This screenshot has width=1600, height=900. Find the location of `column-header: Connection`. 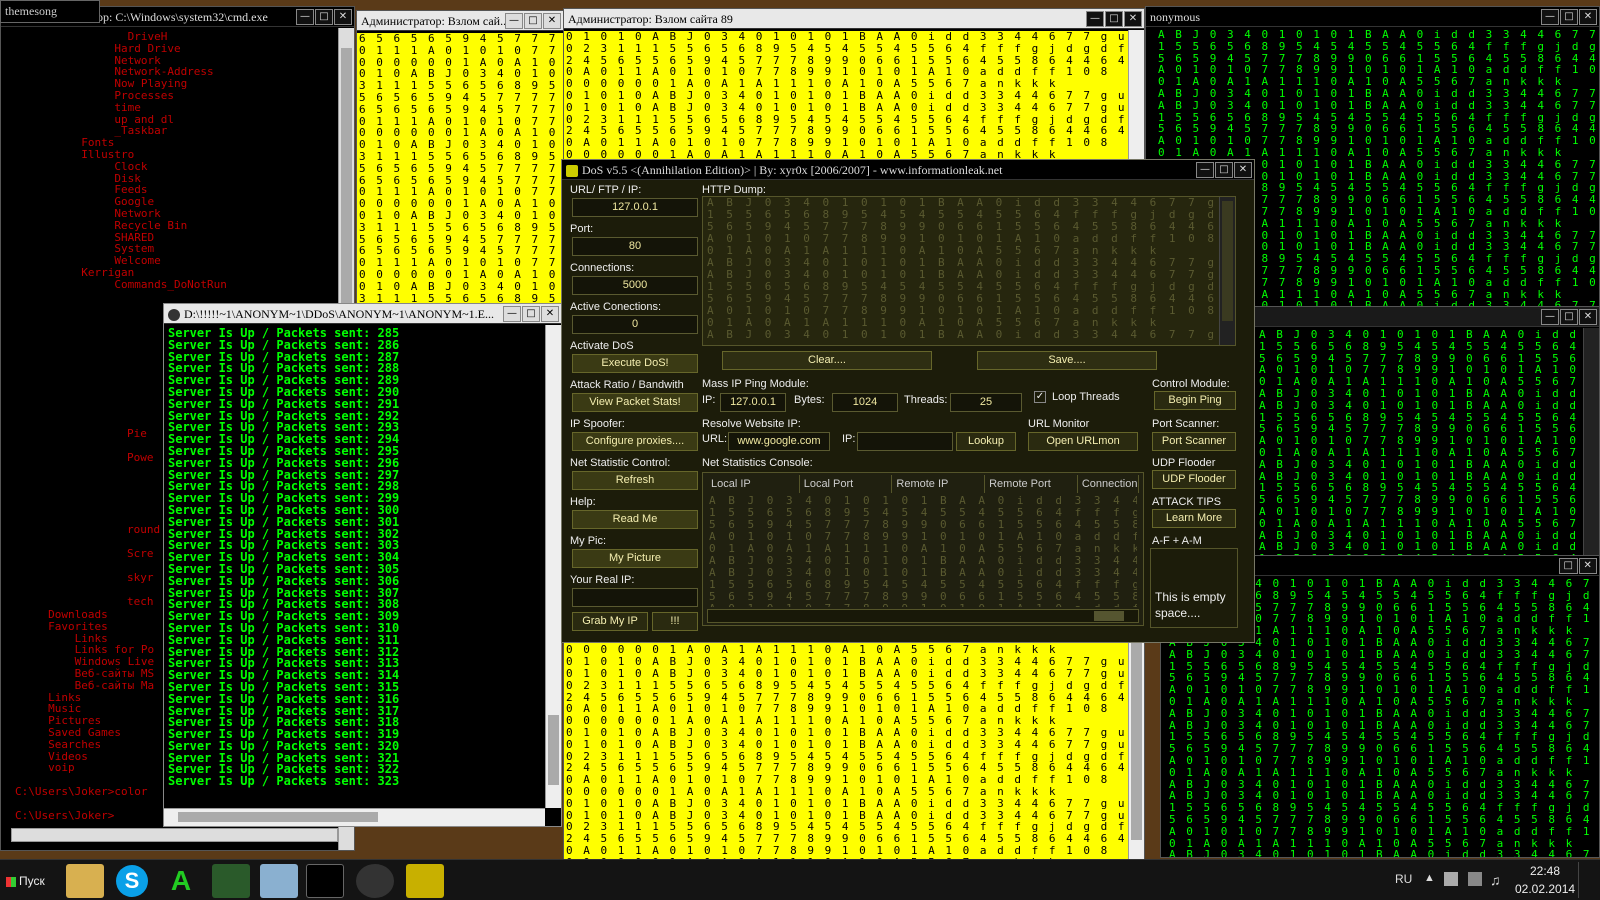

column-header: Connection is located at coordinates (1108, 484).